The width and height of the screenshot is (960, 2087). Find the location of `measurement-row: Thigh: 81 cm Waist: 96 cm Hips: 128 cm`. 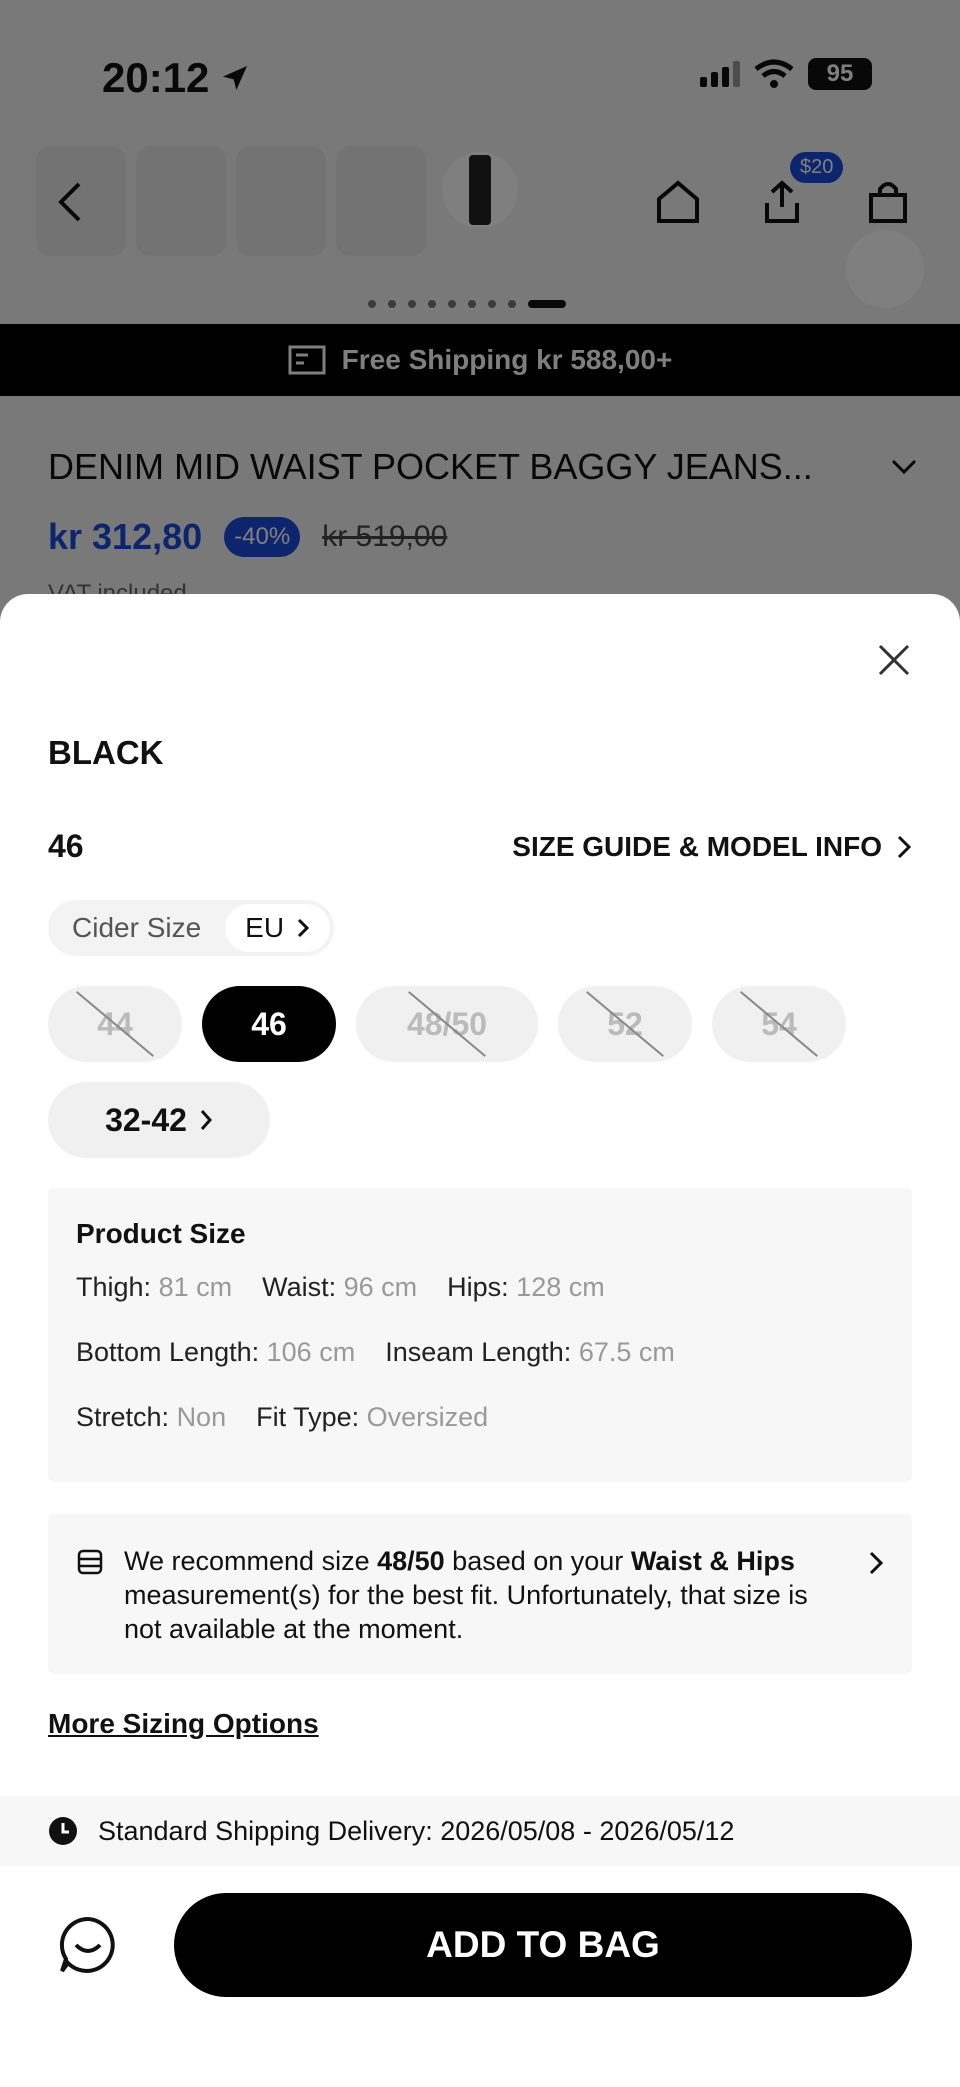

measurement-row: Thigh: 81 cm Waist: 96 cm Hips: 128 cm is located at coordinates (480, 1287).